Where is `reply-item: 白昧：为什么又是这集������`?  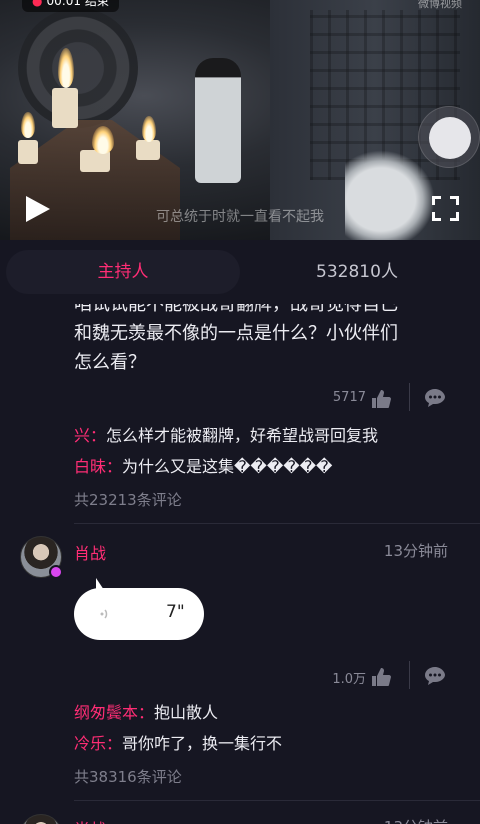
reply-item: 白昧：为什么又是这集������ is located at coordinates (203, 465).